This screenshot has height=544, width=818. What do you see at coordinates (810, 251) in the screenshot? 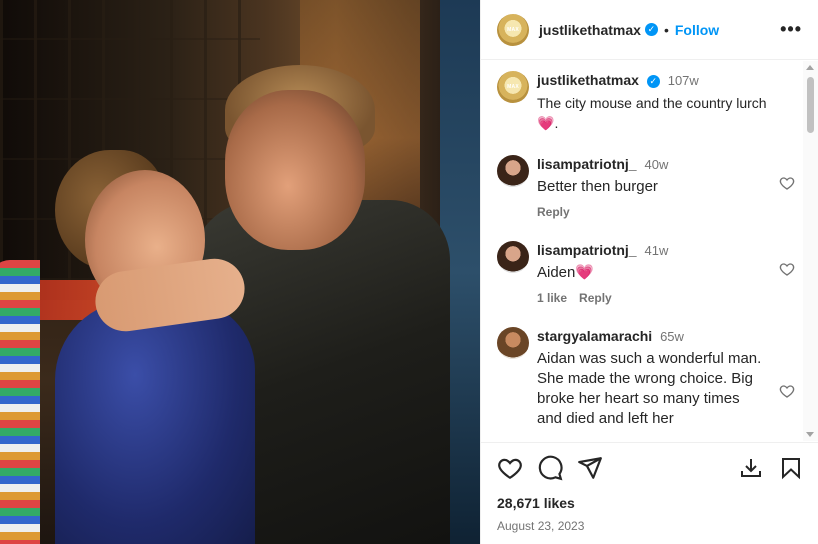
I see `comments-scrollbar` at bounding box center [810, 251].